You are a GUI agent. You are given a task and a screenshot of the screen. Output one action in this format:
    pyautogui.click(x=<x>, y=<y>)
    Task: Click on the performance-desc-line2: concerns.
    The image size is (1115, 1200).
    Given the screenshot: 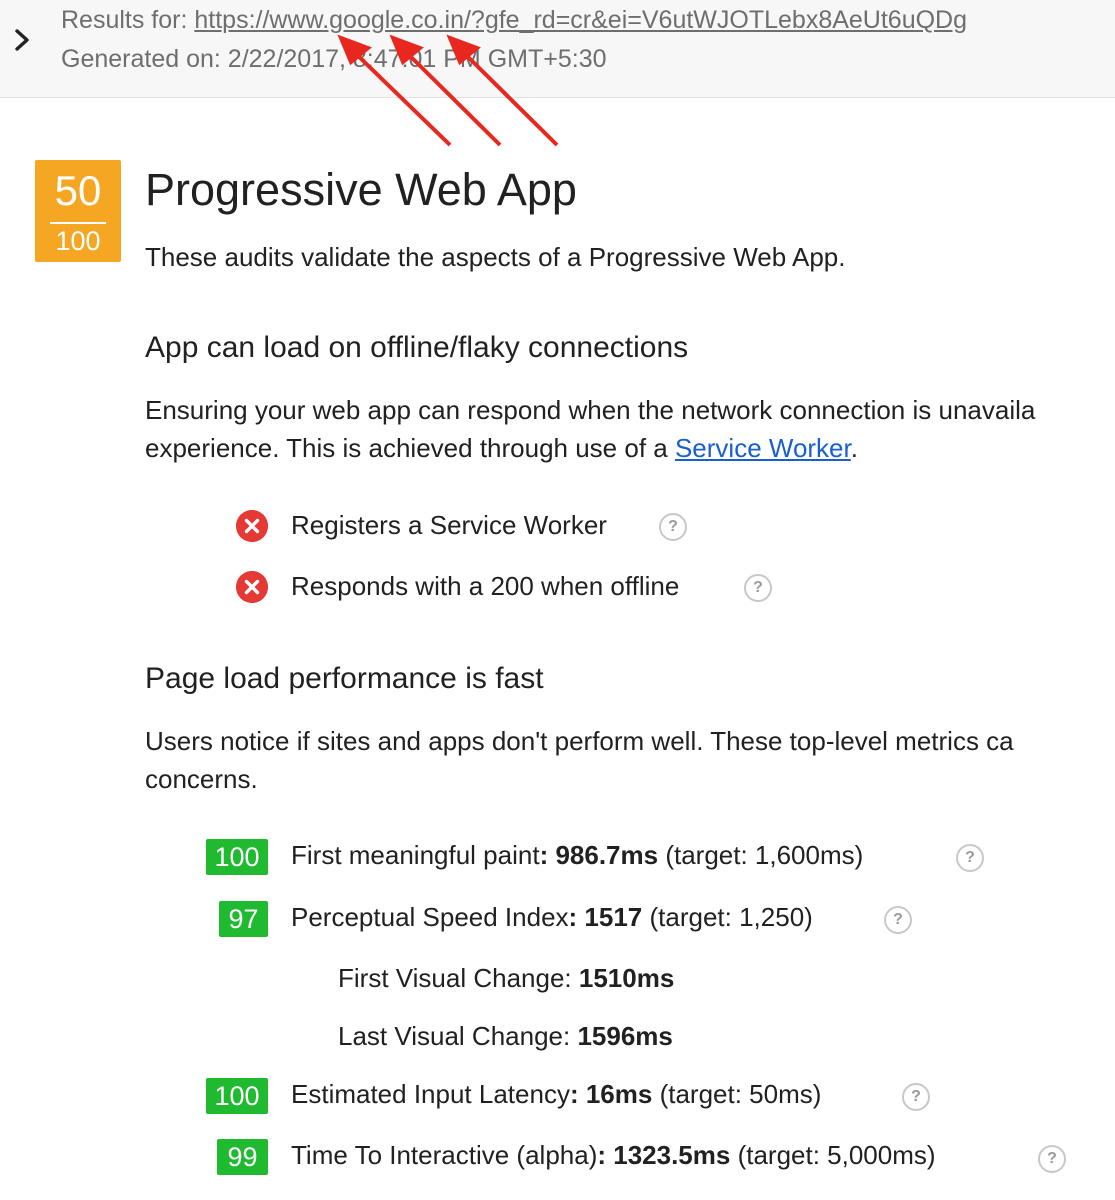 What is the action you would take?
    pyautogui.click(x=201, y=779)
    